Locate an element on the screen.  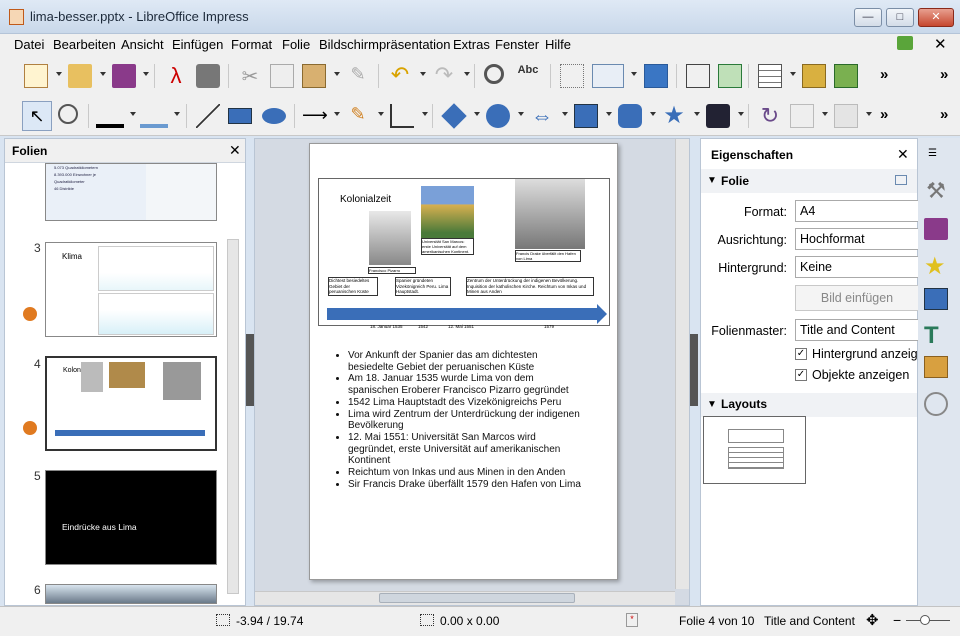
fit-slide-icon: ✥ is located at coordinates (872, 620).